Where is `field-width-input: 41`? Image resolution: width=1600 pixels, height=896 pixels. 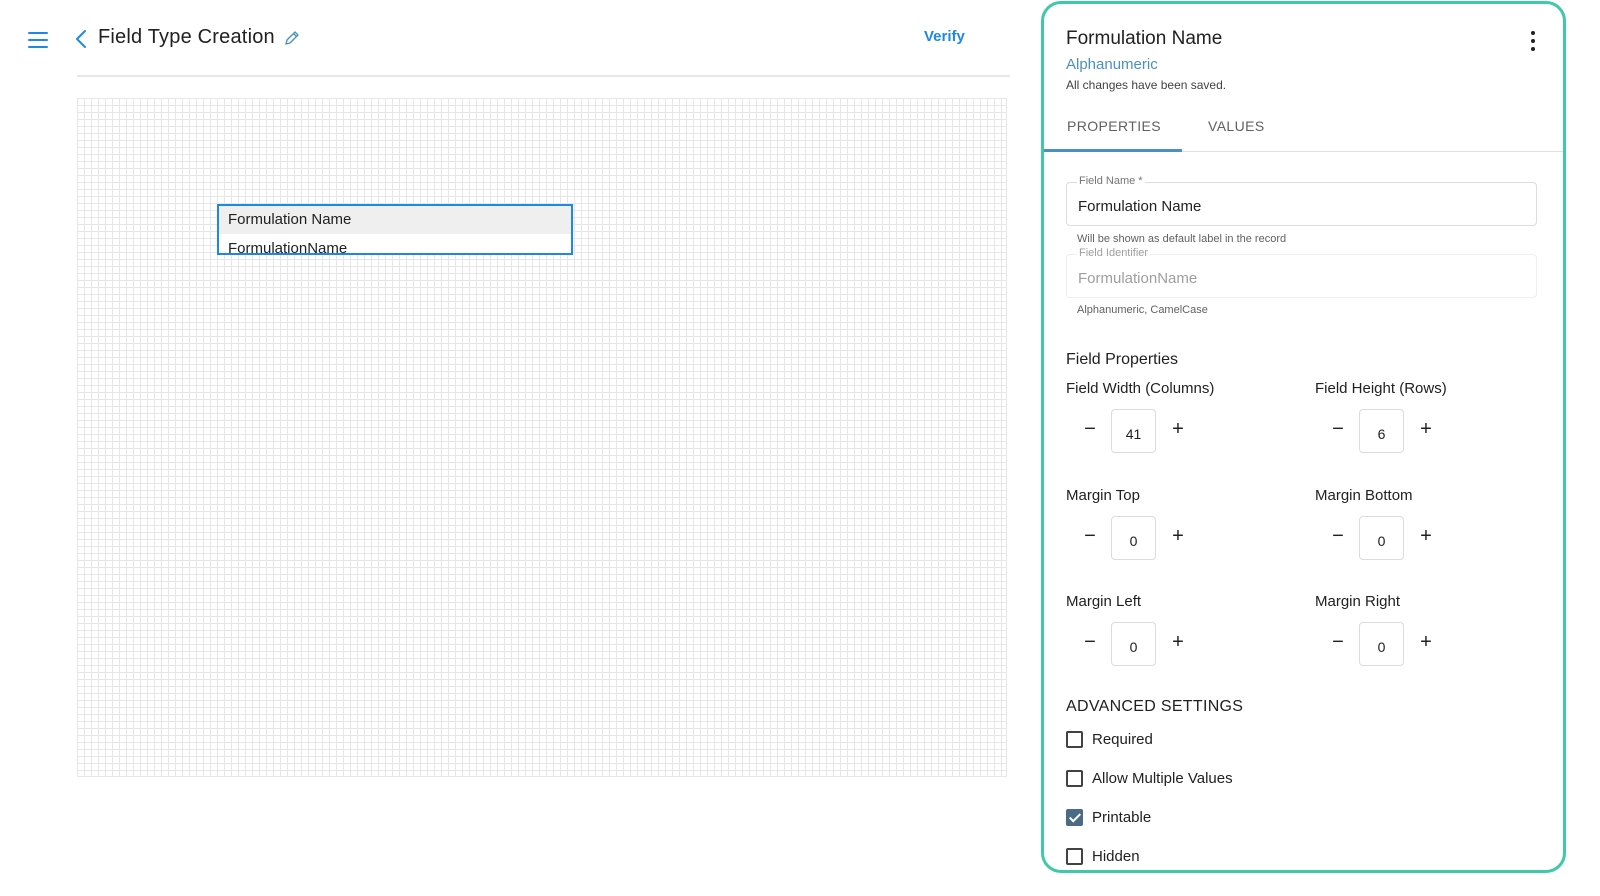 field-width-input: 41 is located at coordinates (1133, 431).